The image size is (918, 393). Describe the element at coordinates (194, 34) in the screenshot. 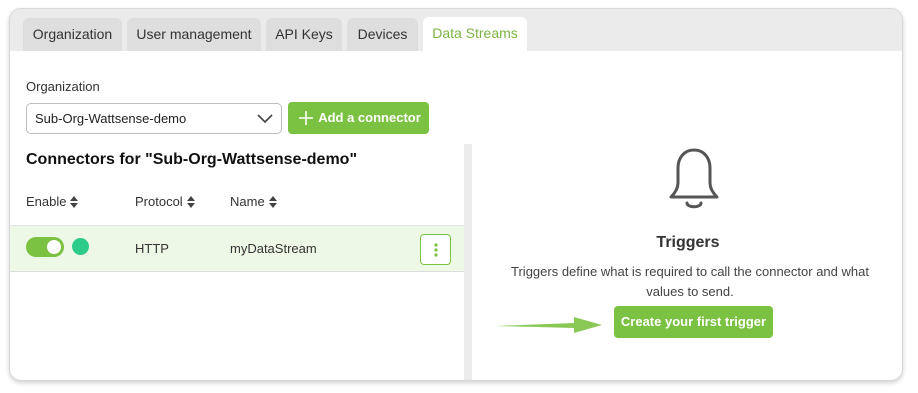

I see `tab-user-management: User management` at that location.